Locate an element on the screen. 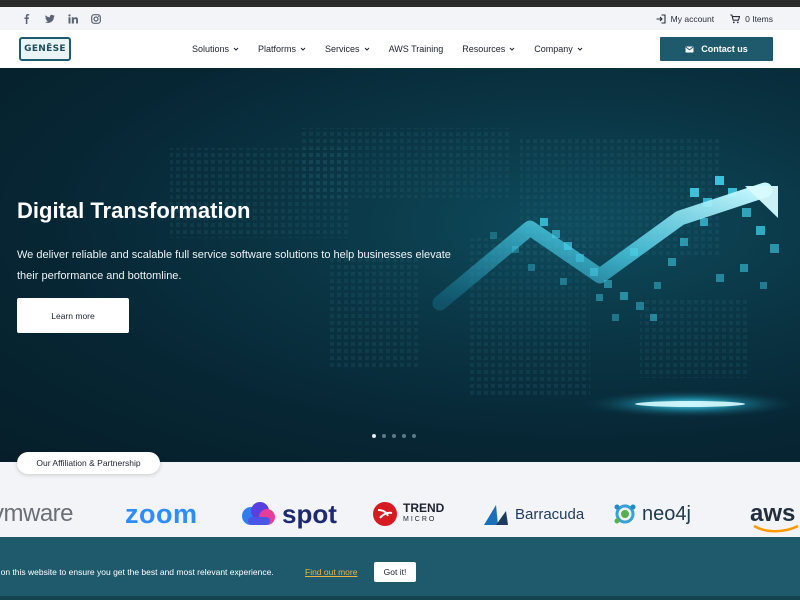  nav-company: Company is located at coordinates (558, 49).